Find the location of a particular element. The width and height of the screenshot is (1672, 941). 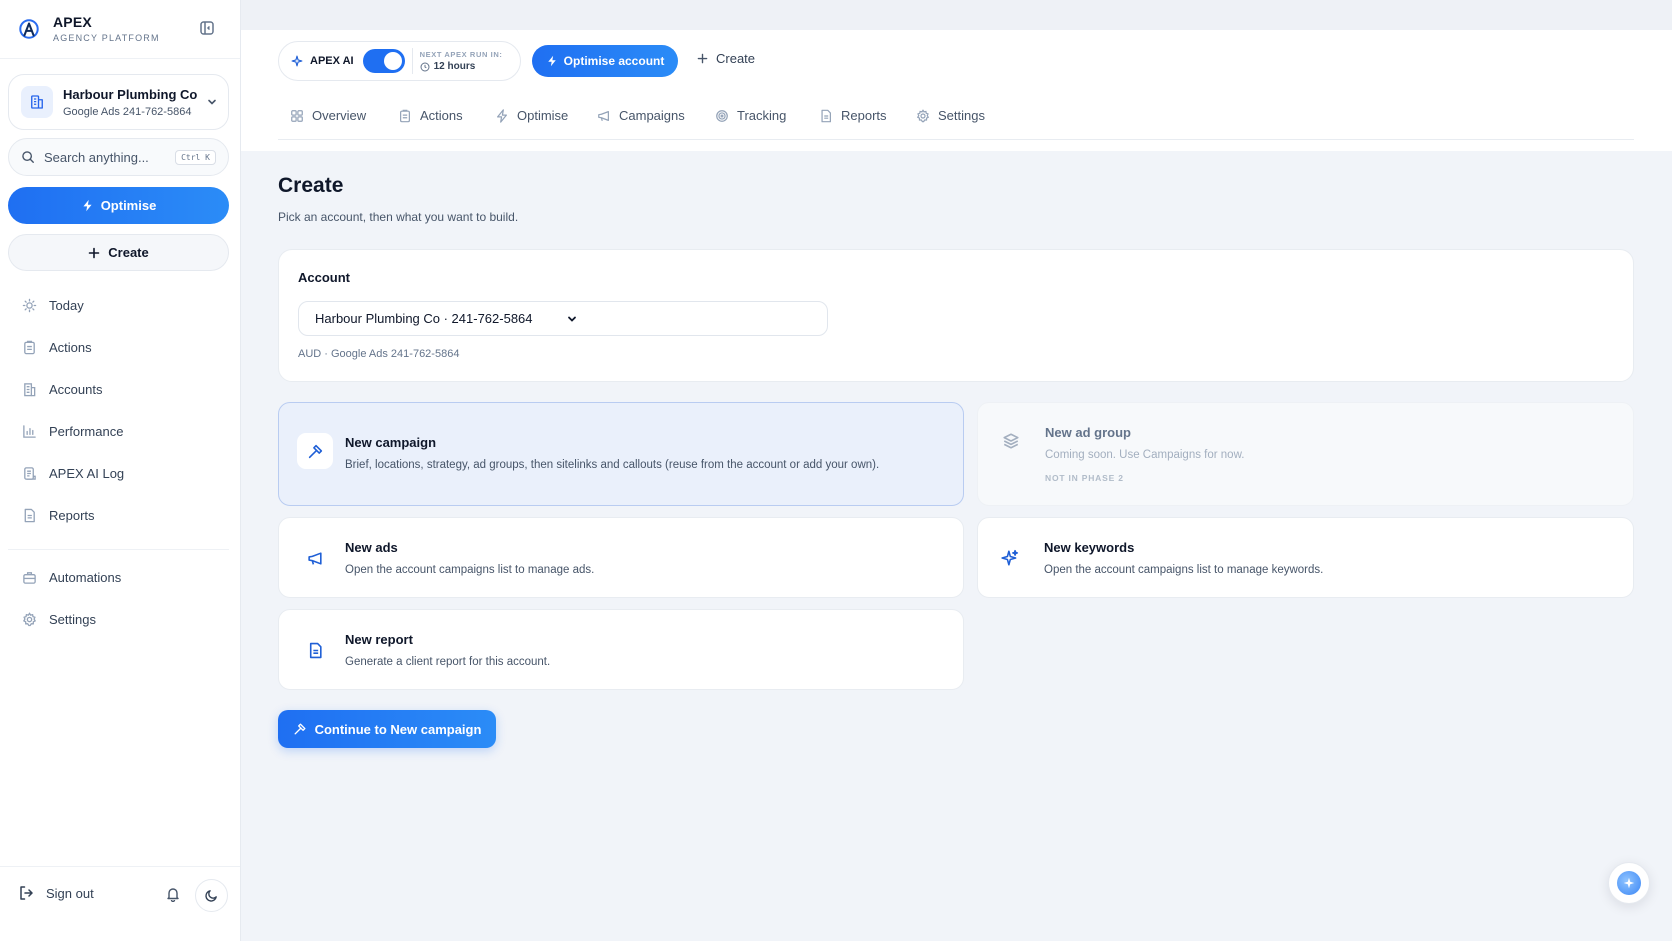

plus-icon is located at coordinates (94, 253).